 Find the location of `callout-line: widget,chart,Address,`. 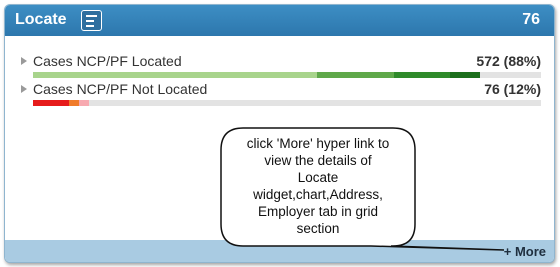

callout-line: widget,chart,Address, is located at coordinates (318, 194).